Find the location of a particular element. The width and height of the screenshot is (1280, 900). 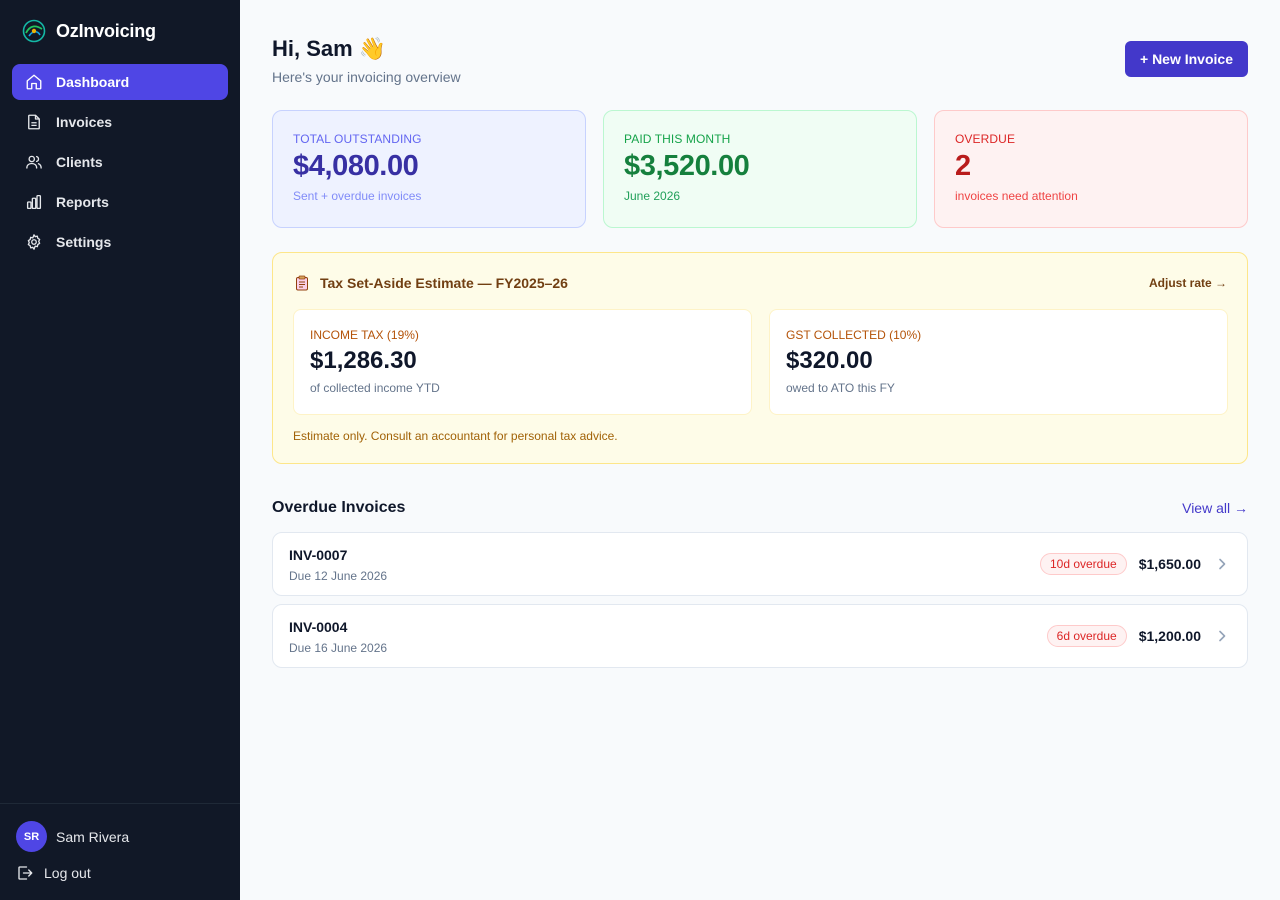

tax-card-subtext: of collected income YTD is located at coordinates (375, 388).